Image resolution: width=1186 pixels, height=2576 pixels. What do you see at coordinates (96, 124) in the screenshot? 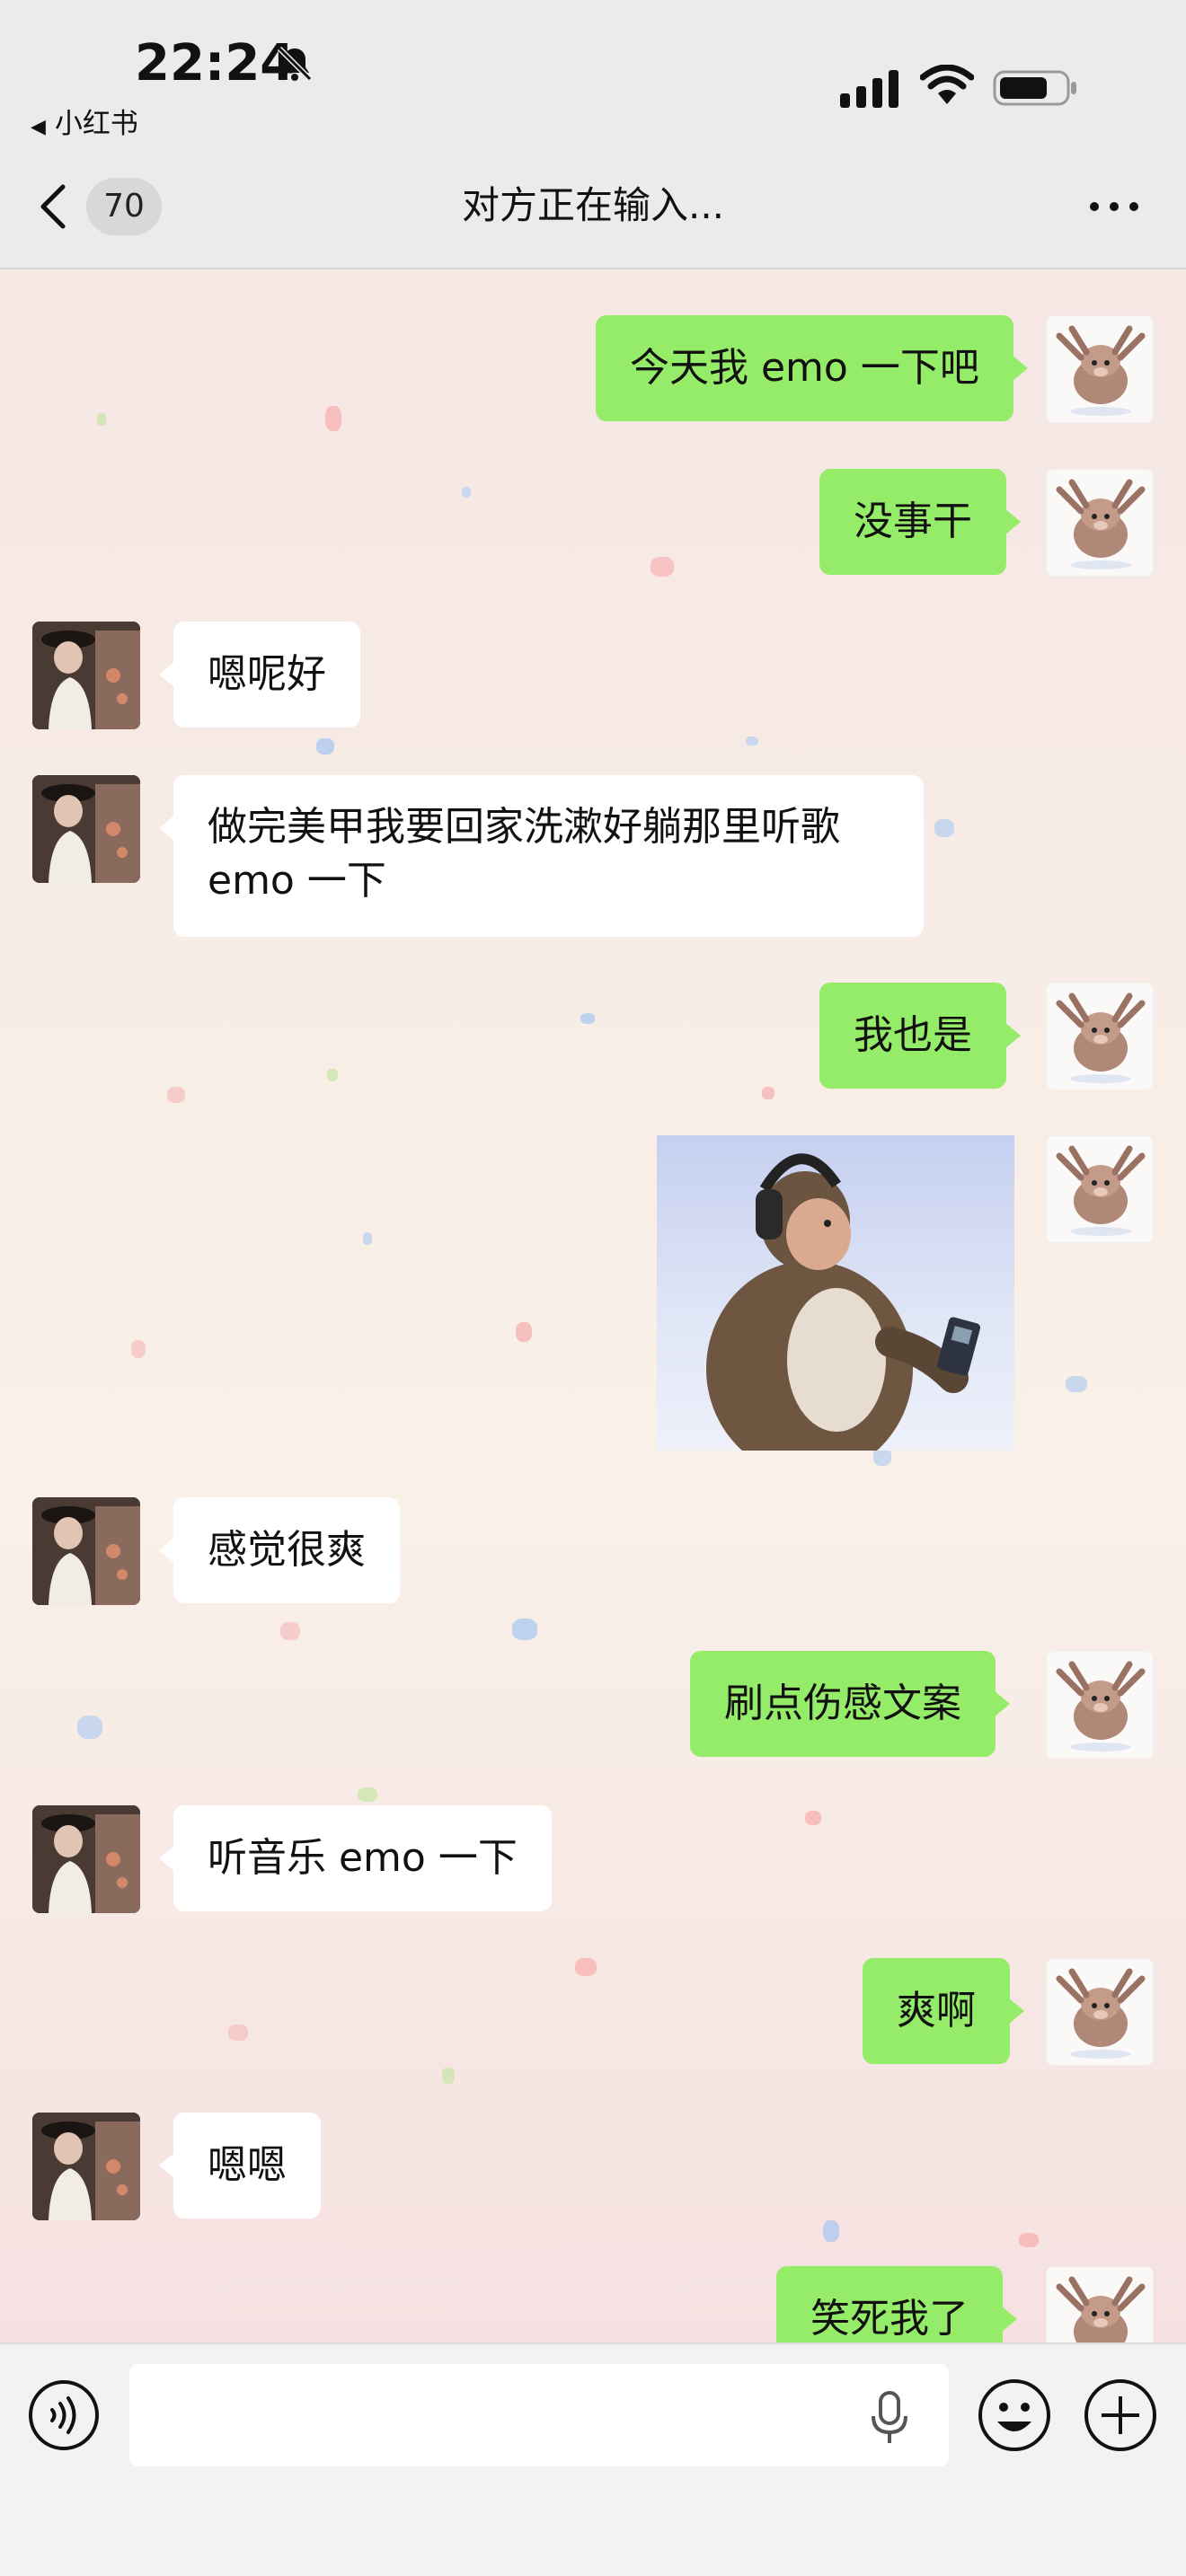
I see `back-app-label: 小红书` at bounding box center [96, 124].